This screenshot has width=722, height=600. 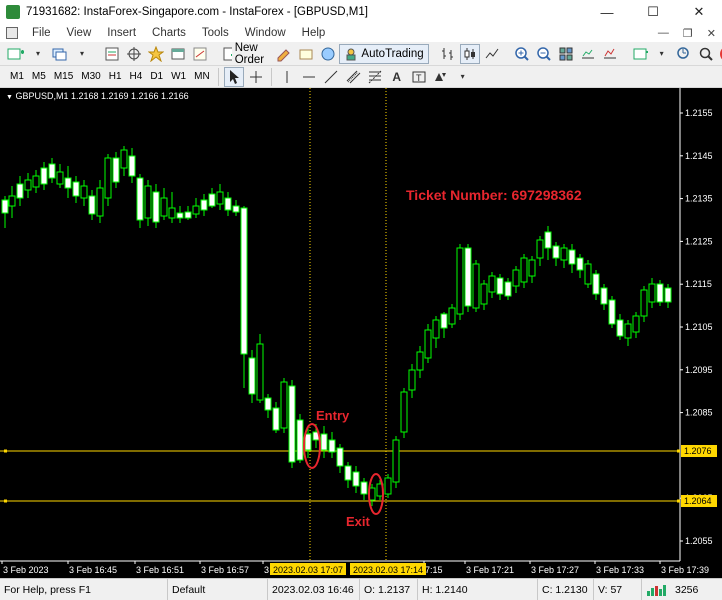 What do you see at coordinates (17, 77) in the screenshot?
I see `timeframe-m1: M1` at bounding box center [17, 77].